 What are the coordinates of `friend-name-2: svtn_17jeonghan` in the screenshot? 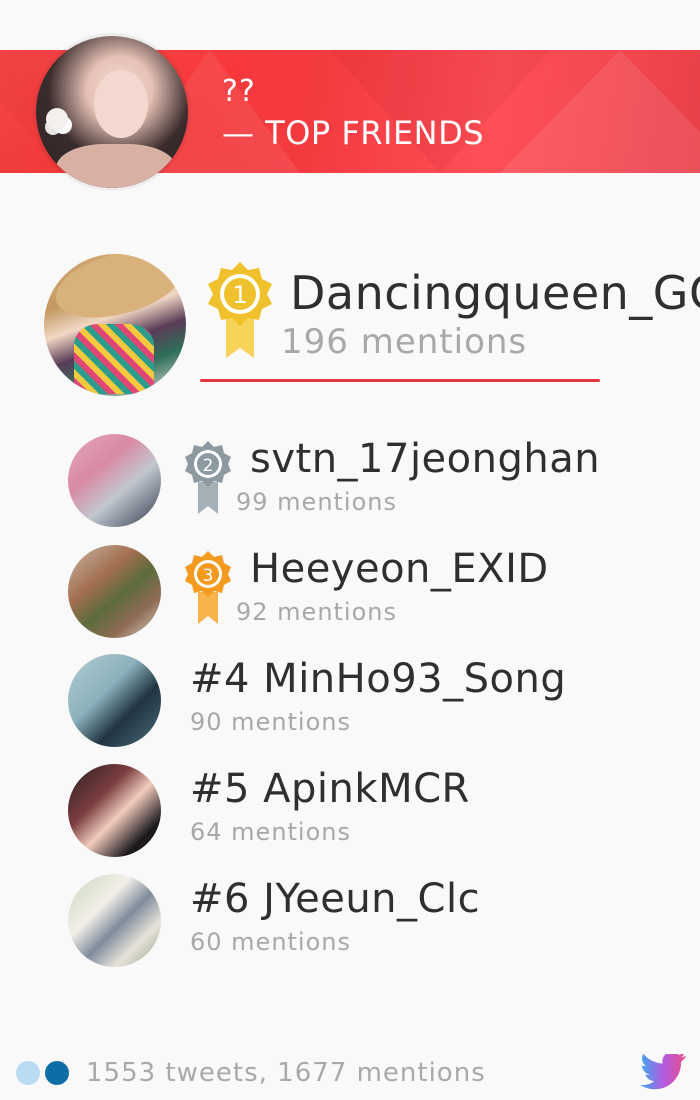 It's located at (425, 459).